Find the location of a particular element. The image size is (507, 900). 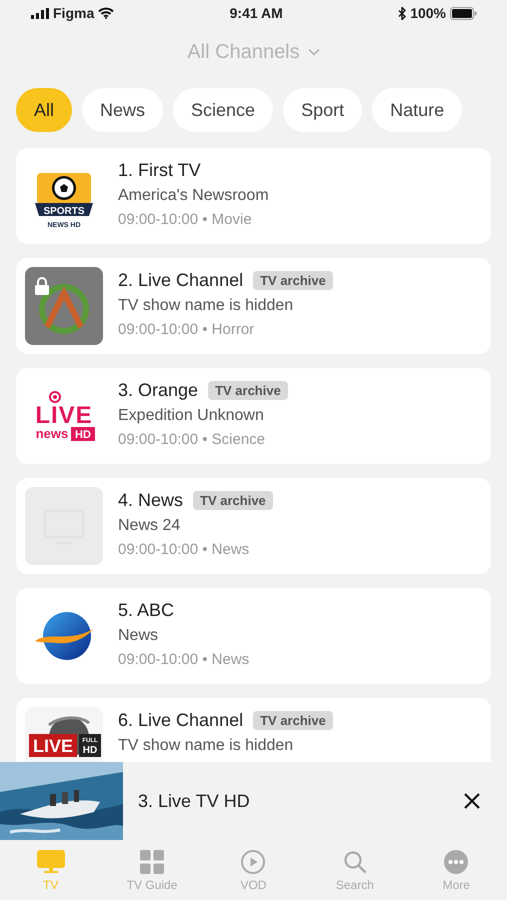

logo-label: SPORTS is located at coordinates (64, 210).